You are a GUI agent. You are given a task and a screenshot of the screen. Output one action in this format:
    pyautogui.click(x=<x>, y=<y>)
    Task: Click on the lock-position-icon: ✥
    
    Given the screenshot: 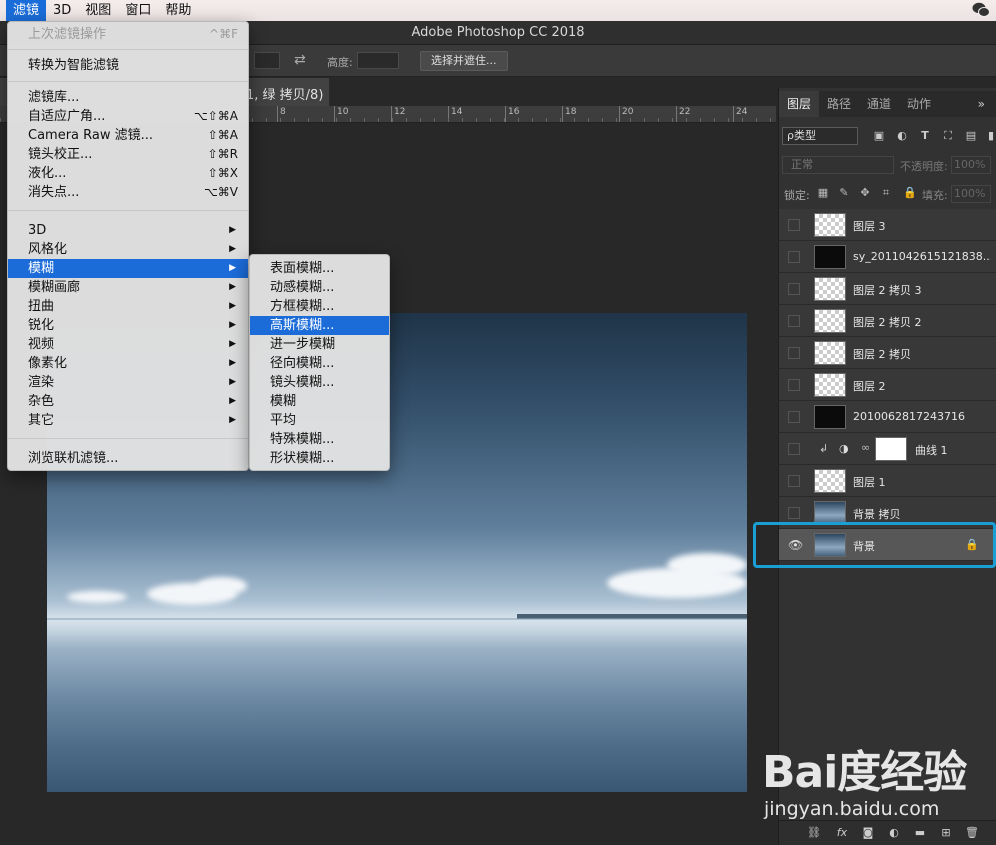 What is the action you would take?
    pyautogui.click(x=865, y=193)
    